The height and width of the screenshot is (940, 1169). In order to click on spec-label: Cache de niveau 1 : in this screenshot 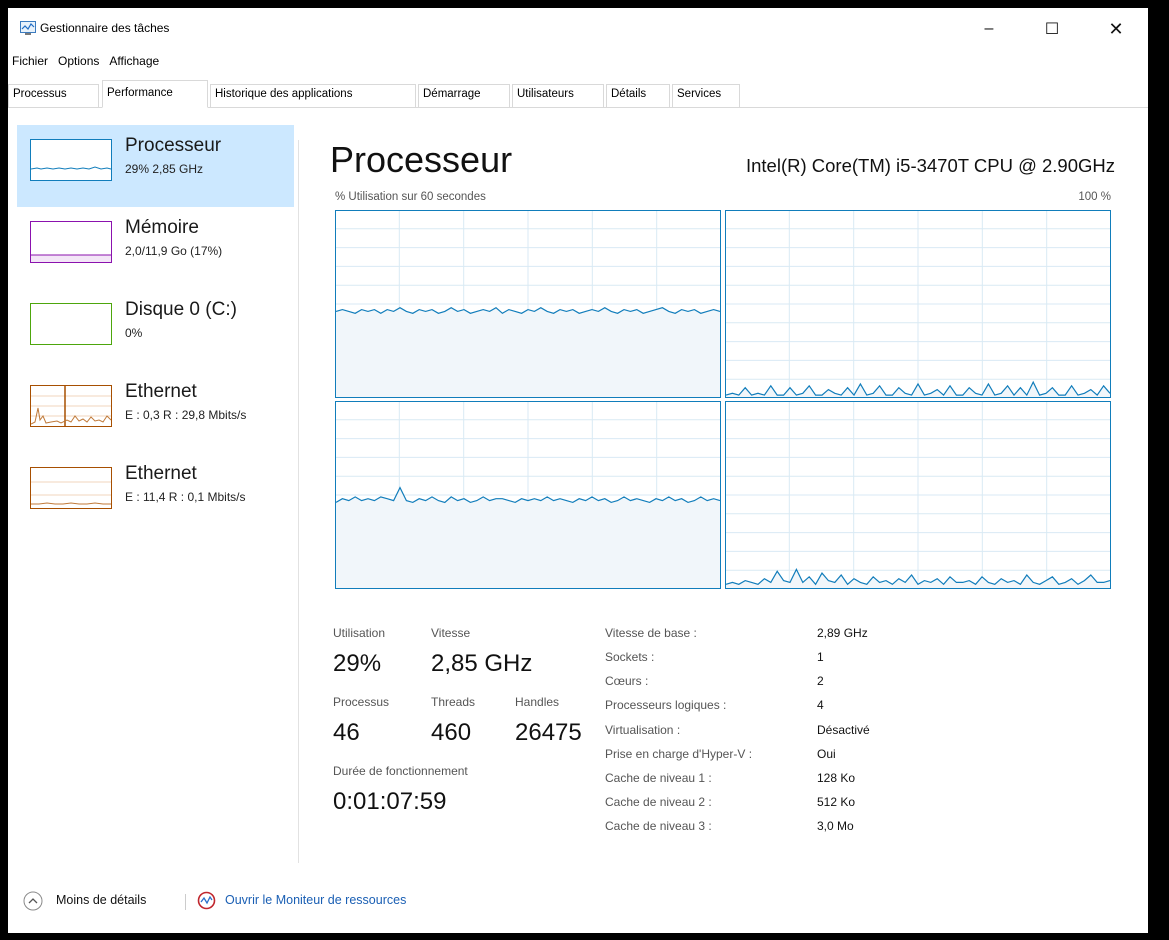, I will do `click(658, 778)`.